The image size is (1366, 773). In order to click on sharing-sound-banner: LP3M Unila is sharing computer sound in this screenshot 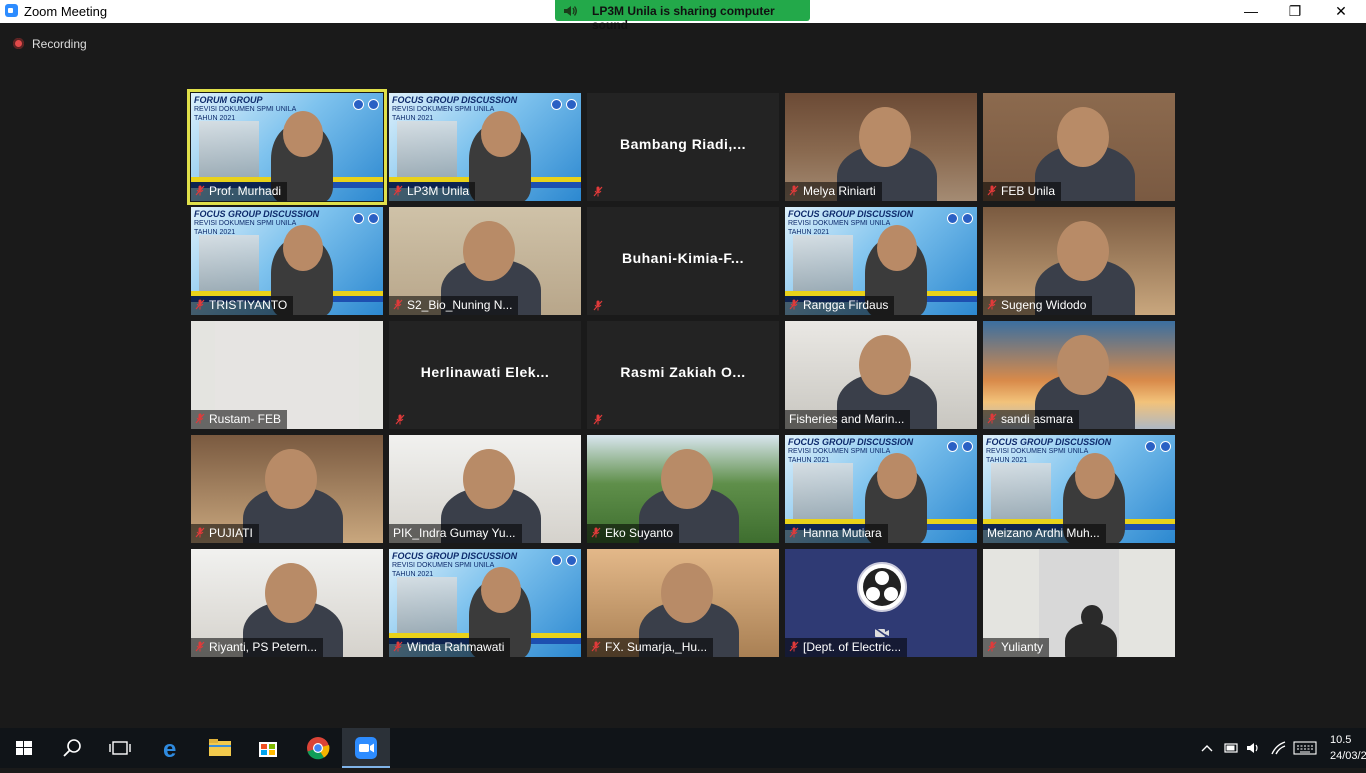, I will do `click(682, 16)`.